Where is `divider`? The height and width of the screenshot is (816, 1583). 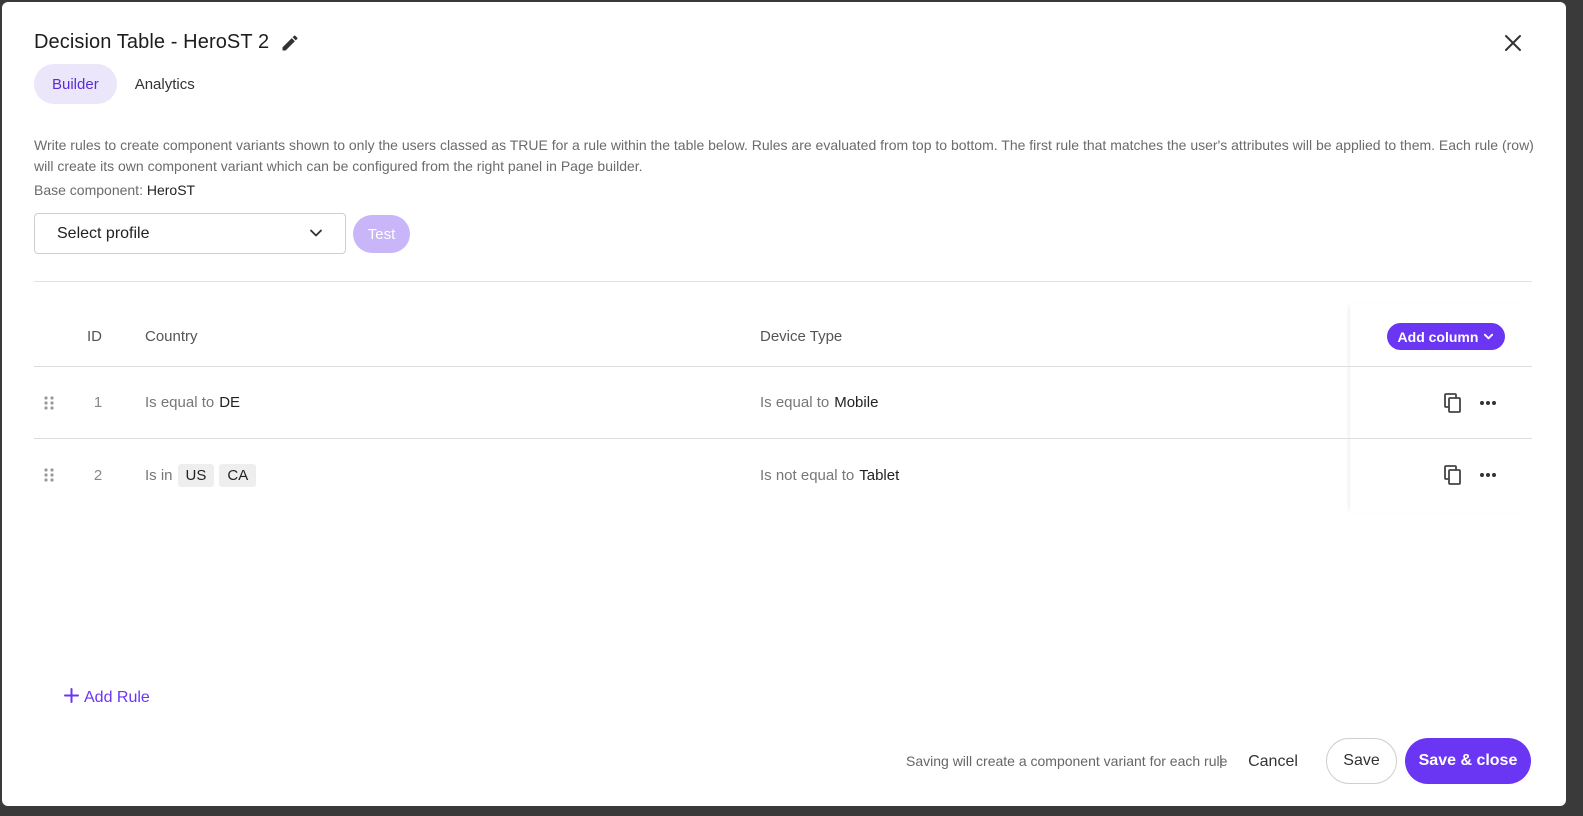
divider is located at coordinates (783, 281).